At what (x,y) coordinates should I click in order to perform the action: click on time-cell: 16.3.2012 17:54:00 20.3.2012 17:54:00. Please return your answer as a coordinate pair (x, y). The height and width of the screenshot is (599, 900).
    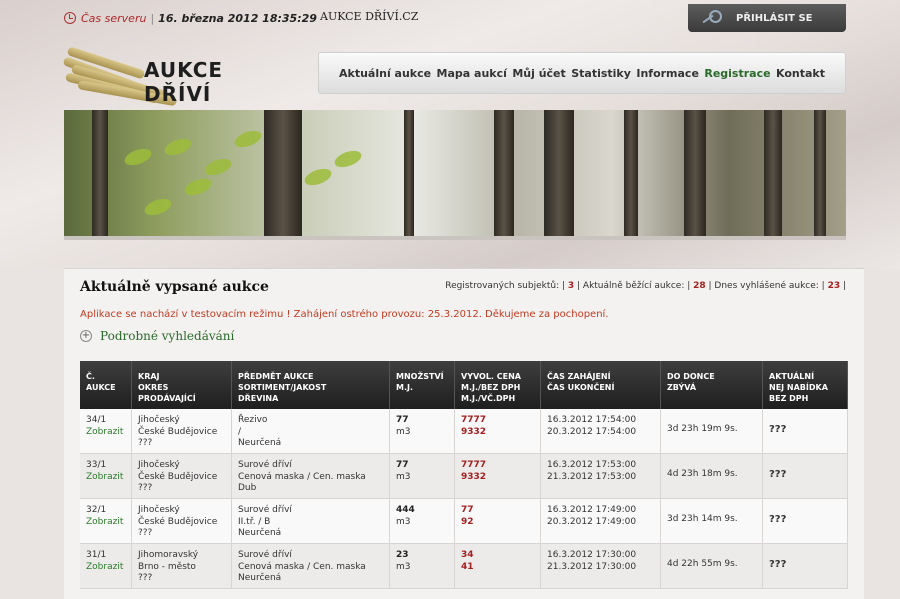
    Looking at the image, I should click on (601, 431).